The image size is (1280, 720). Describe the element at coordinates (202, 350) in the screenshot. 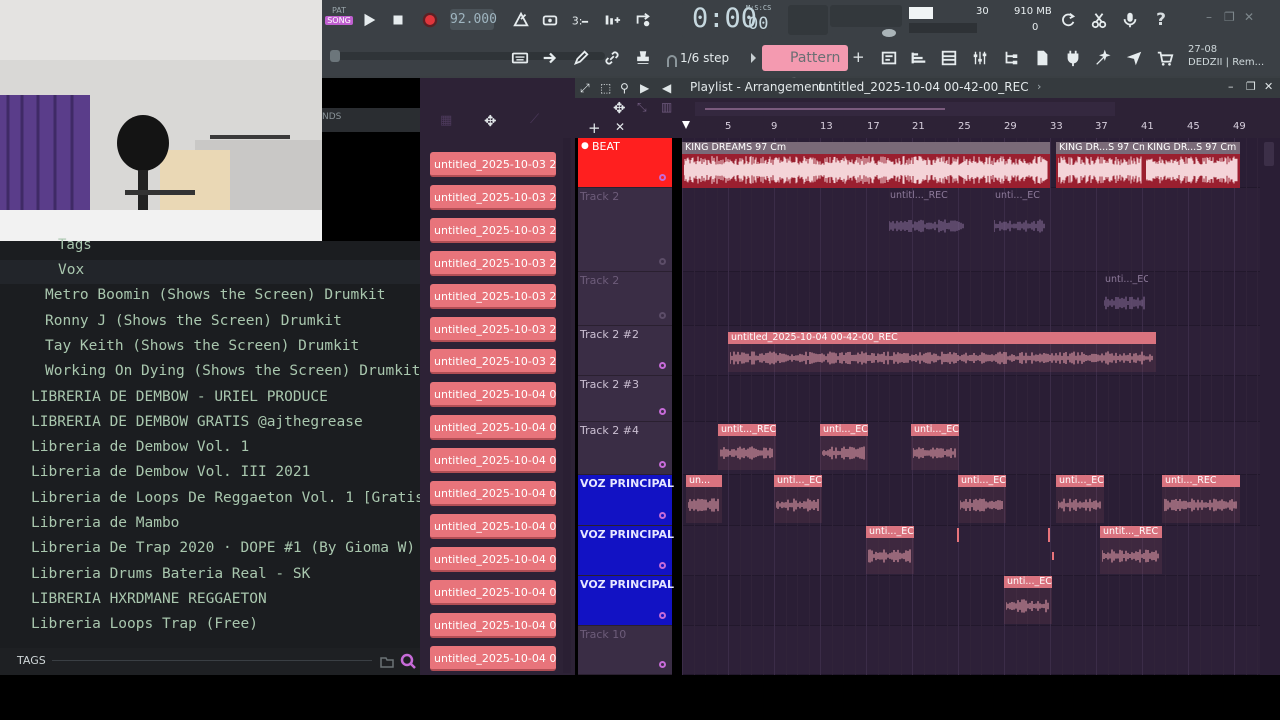

I see `browser-item: Tay Keith (Shows the Screen) Drumkit` at that location.